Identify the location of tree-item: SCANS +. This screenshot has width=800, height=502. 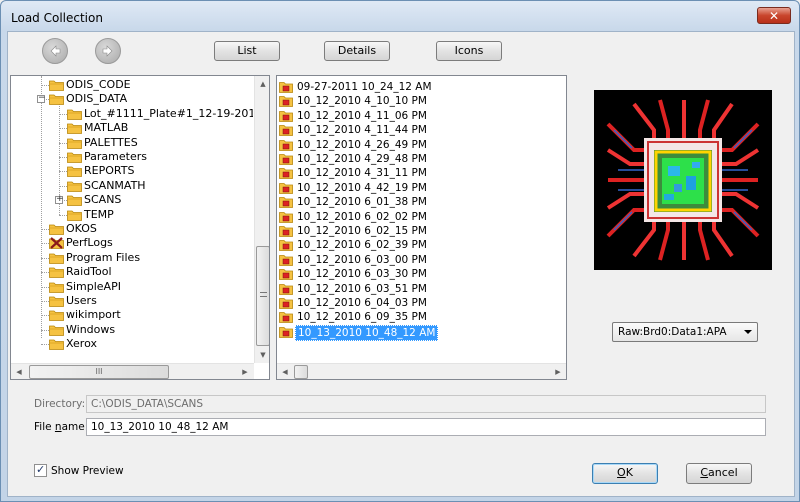
(132, 200).